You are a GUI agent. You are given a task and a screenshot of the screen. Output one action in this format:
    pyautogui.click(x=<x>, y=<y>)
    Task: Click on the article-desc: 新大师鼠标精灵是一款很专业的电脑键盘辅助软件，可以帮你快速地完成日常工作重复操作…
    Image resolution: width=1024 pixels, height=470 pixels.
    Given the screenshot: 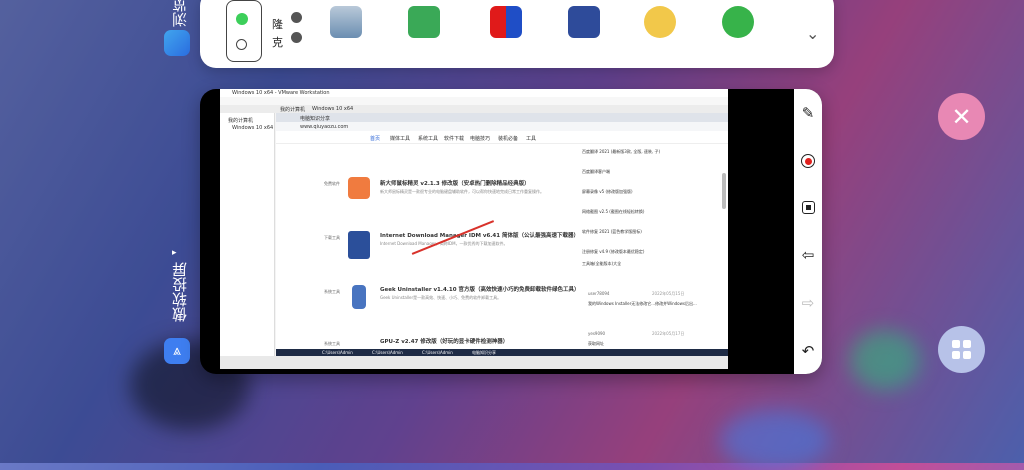 What is the action you would take?
    pyautogui.click(x=462, y=191)
    